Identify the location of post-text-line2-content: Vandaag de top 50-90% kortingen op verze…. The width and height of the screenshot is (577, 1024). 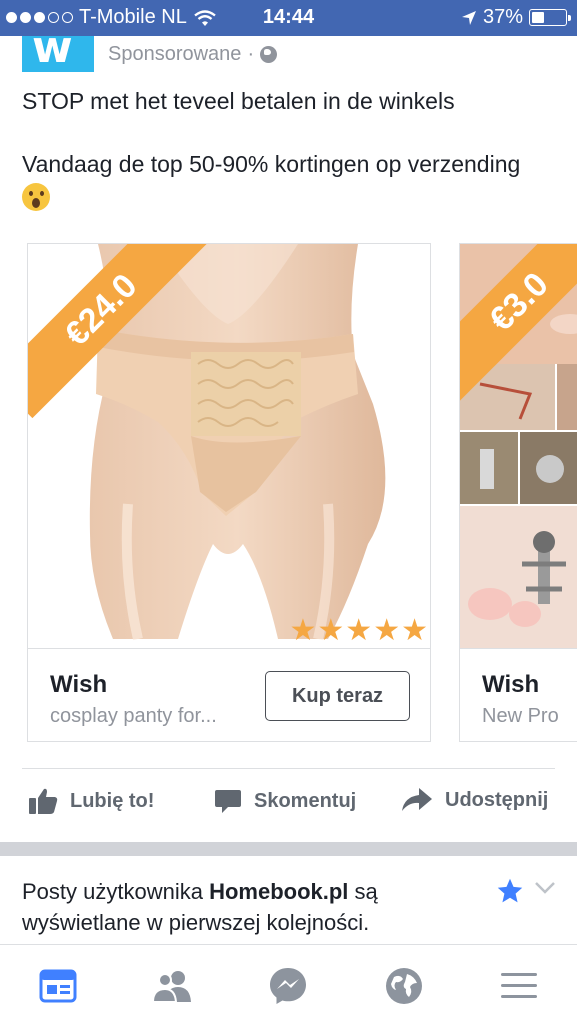
(271, 164).